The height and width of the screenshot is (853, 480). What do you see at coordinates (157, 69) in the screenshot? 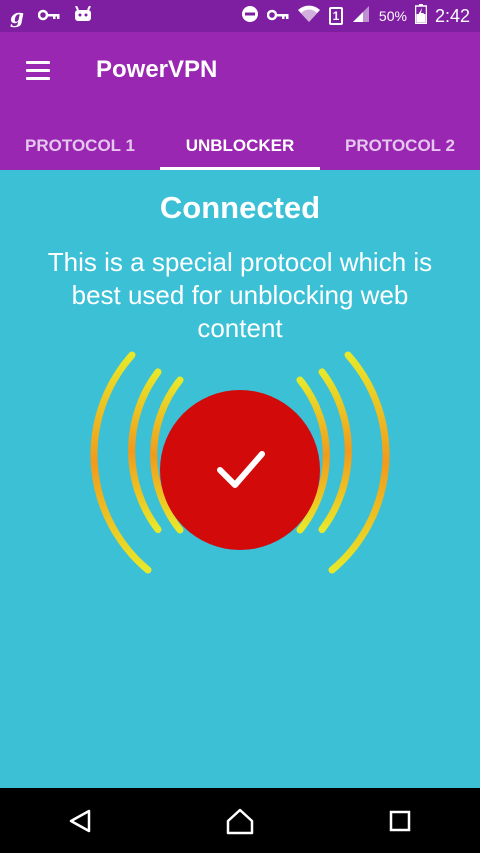
I see `app-title: PowerVPN` at bounding box center [157, 69].